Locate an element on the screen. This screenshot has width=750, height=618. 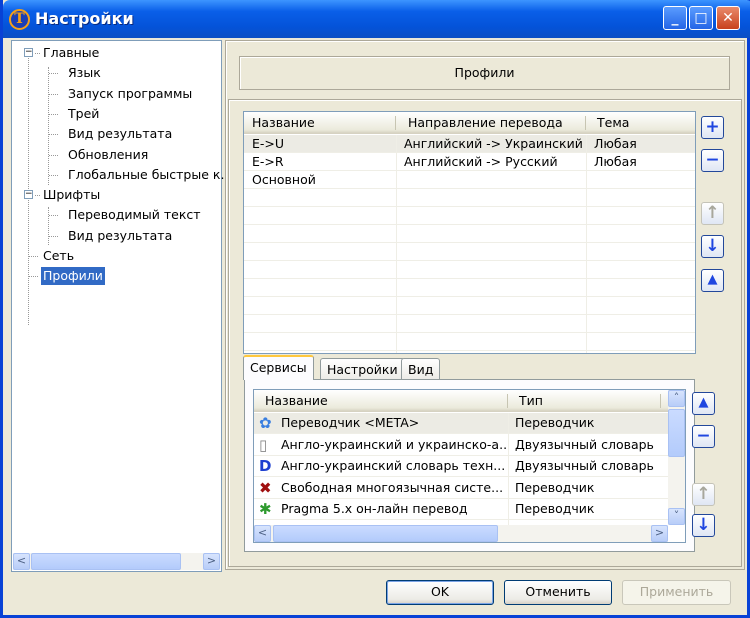
tree-item: Глобальные быстрые к. is located at coordinates (146, 175).